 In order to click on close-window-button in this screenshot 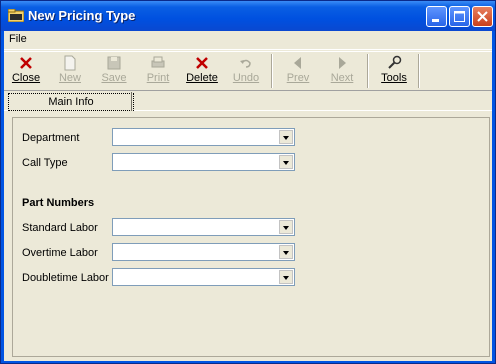, I will do `click(482, 16)`.